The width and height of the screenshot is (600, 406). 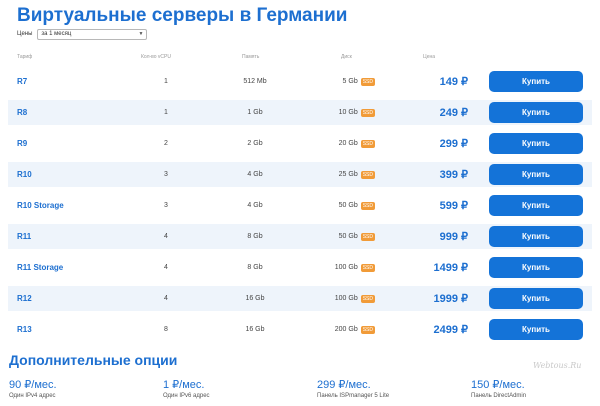 What do you see at coordinates (499, 396) in the screenshot?
I see `option-desc: Панель DirectAdmin` at bounding box center [499, 396].